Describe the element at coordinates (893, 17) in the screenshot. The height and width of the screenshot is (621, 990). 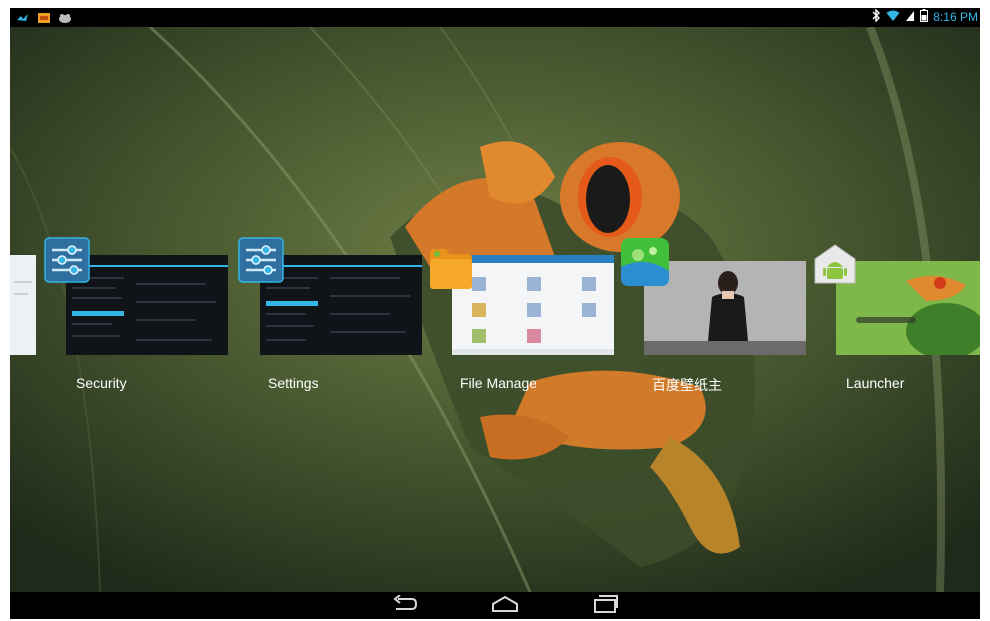
I see `wifi-icon` at that location.